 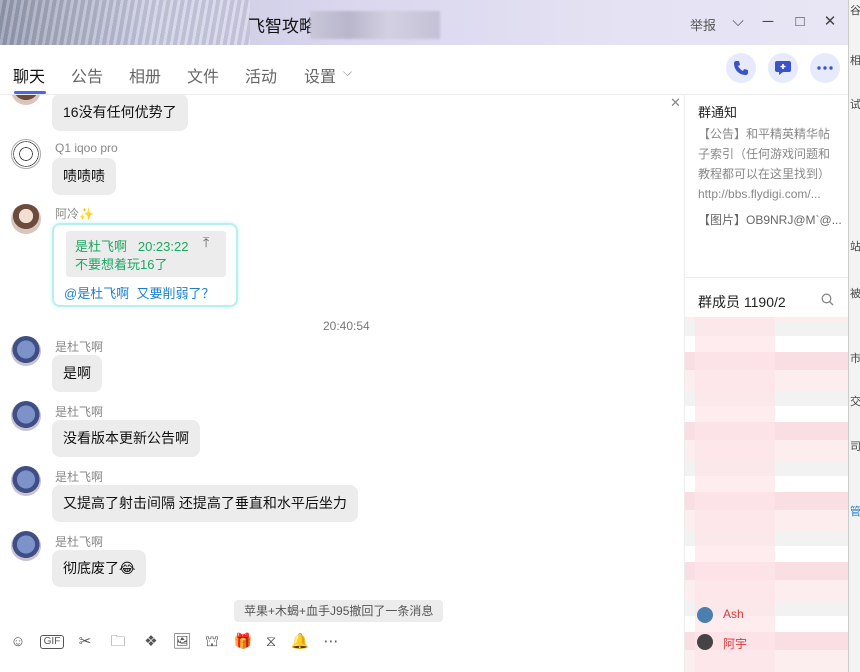 I want to click on tab-settings: 设置, so click(x=320, y=75).